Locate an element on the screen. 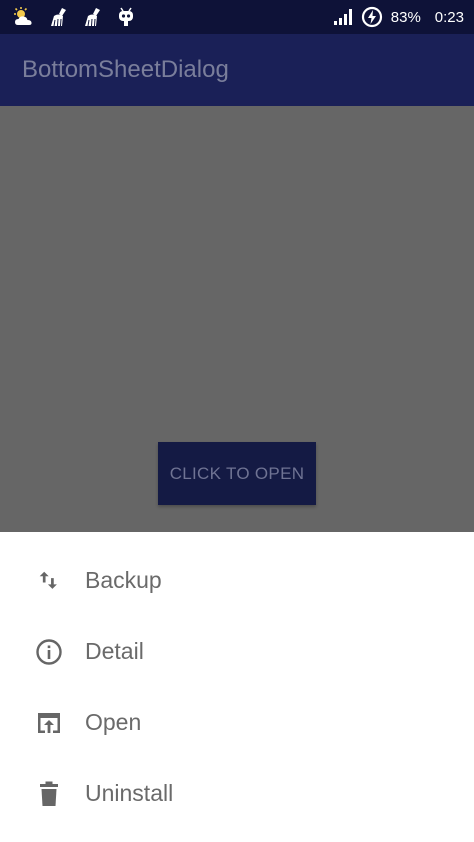 The width and height of the screenshot is (474, 842). click-to-open-button: CLICK TO OPEN is located at coordinates (237, 473).